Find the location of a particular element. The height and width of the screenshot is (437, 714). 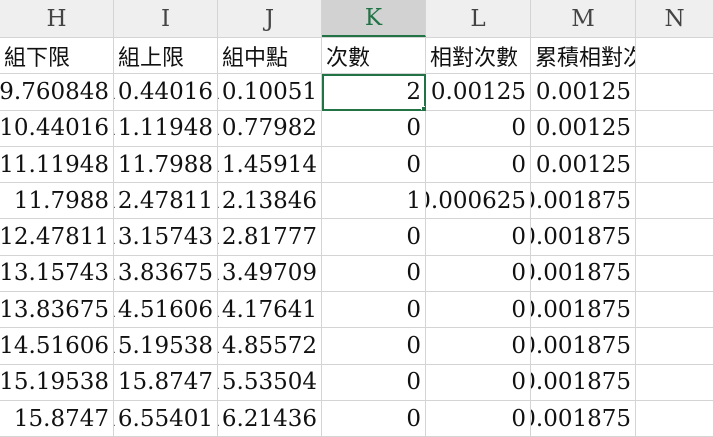

cell-m-row10: 0.001875 is located at coordinates (583, 418).